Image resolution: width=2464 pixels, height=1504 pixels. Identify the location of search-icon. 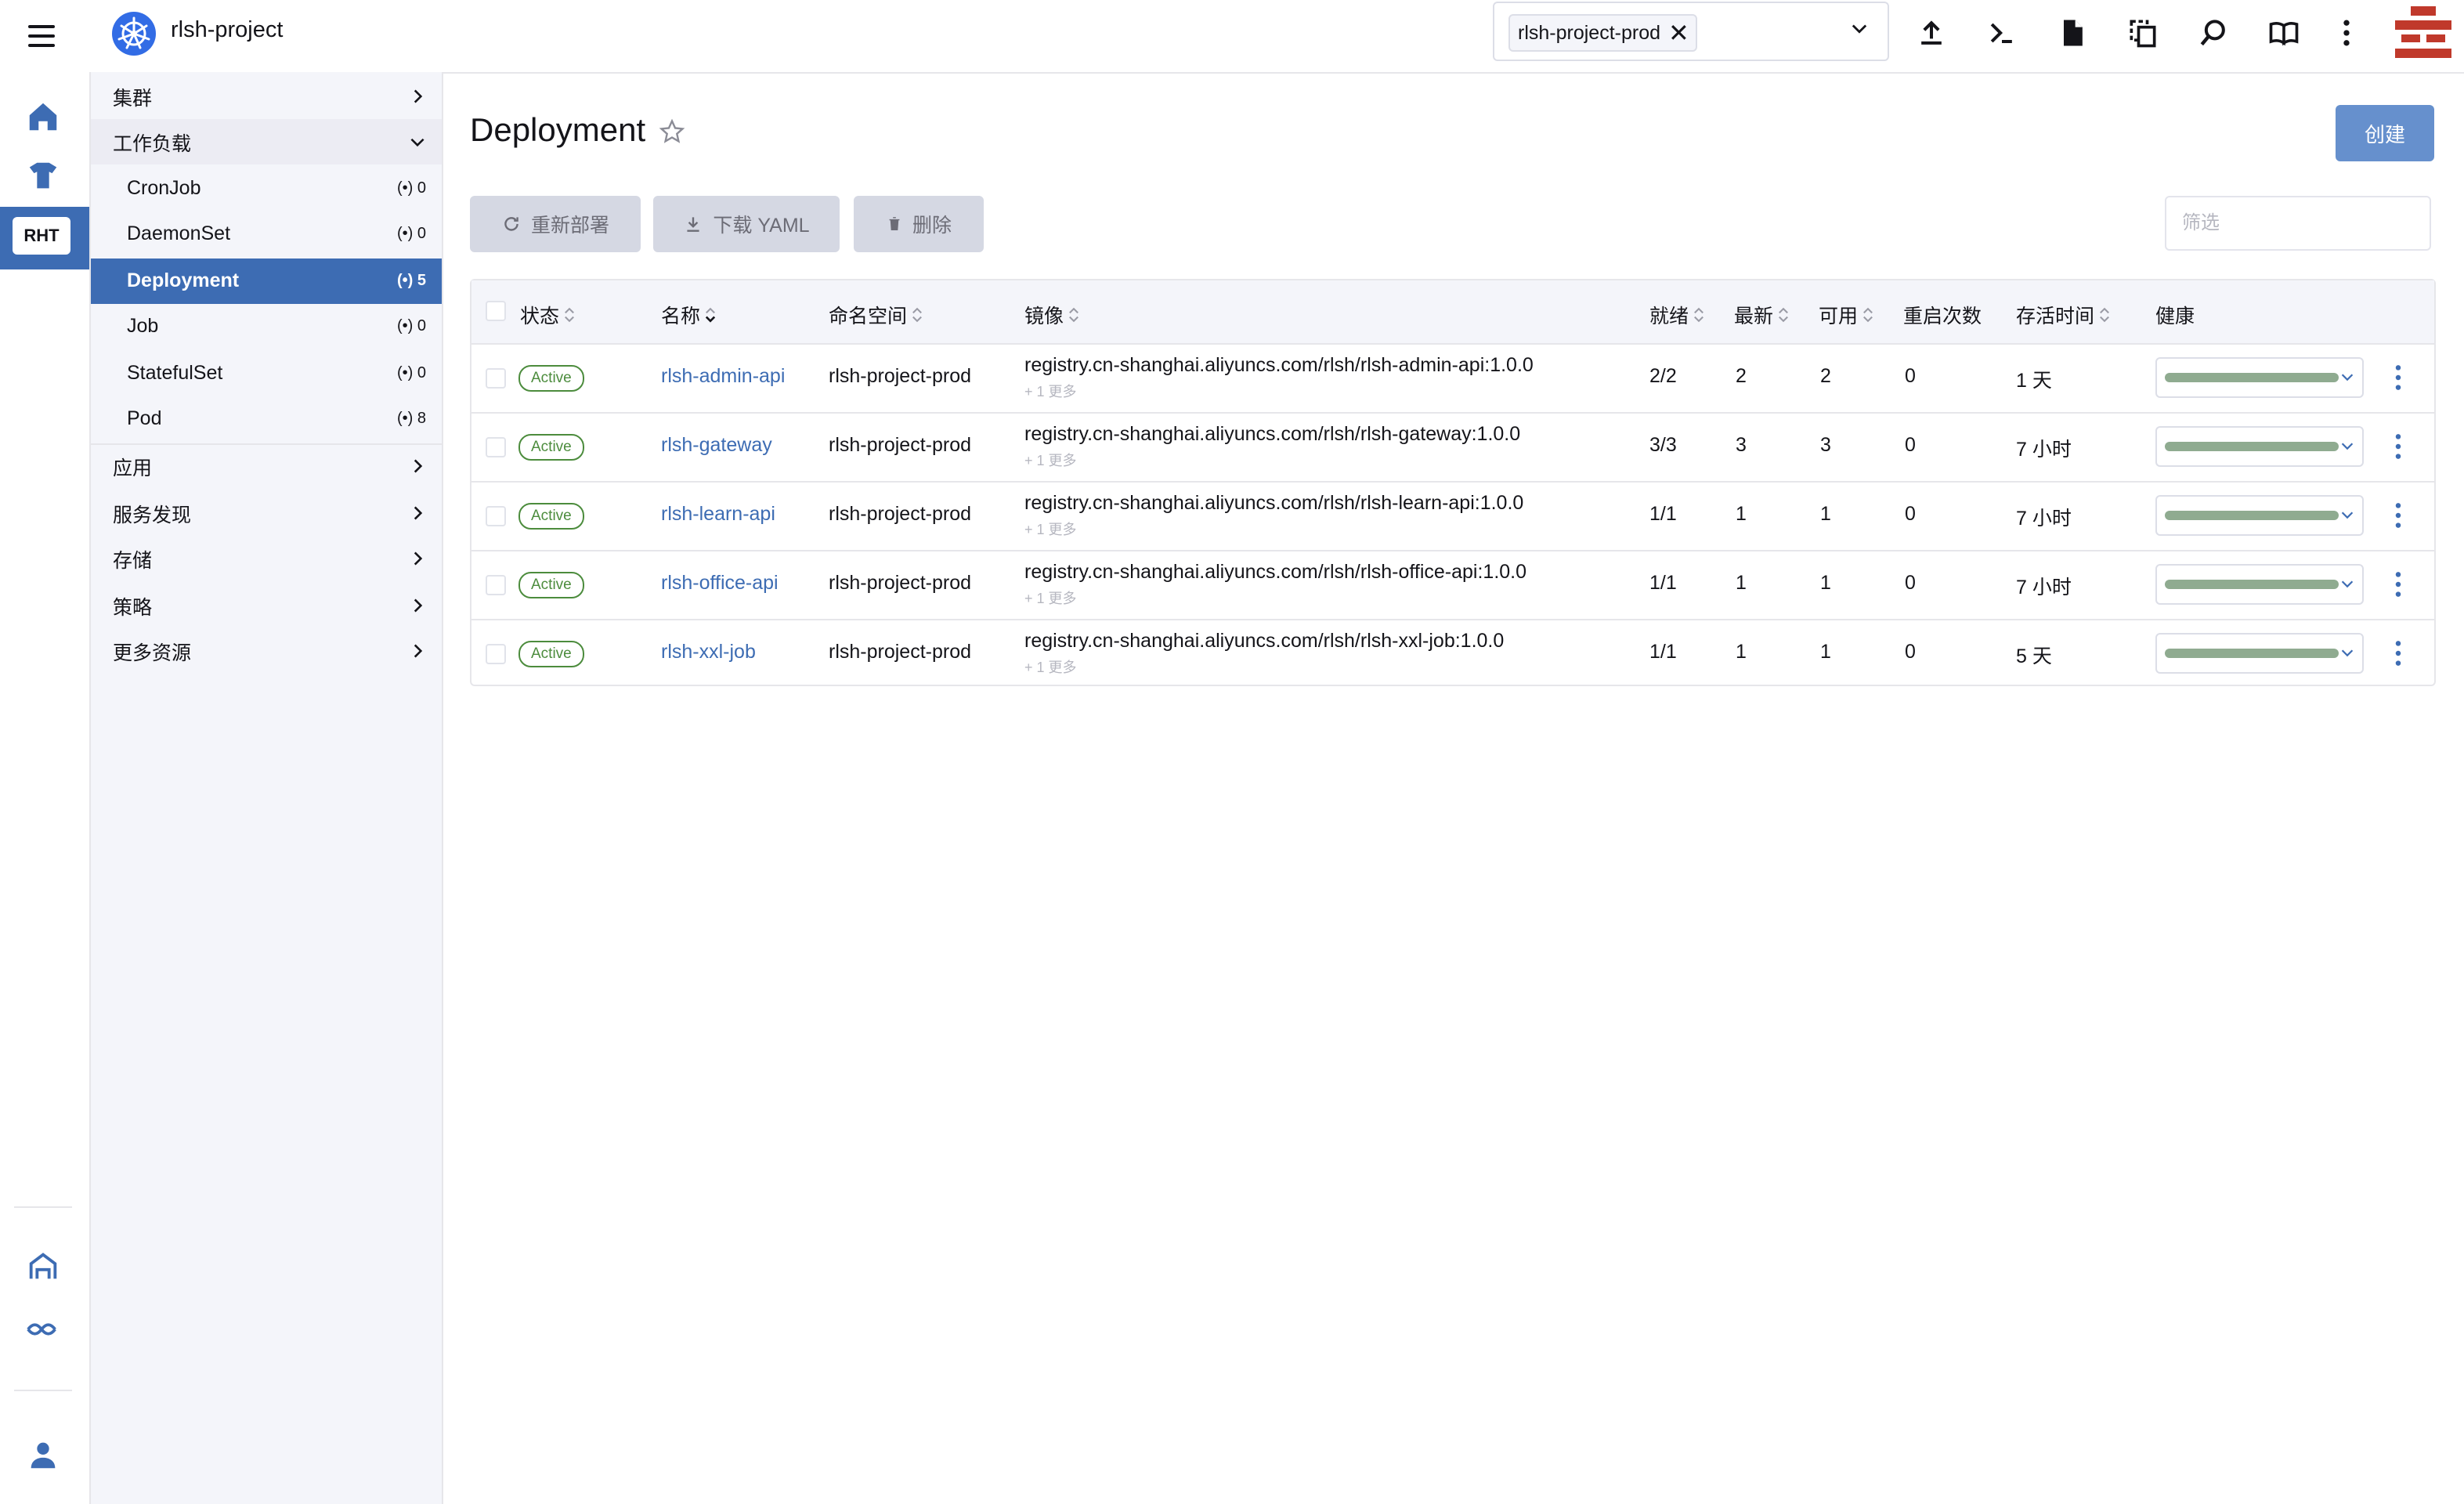
(2213, 33).